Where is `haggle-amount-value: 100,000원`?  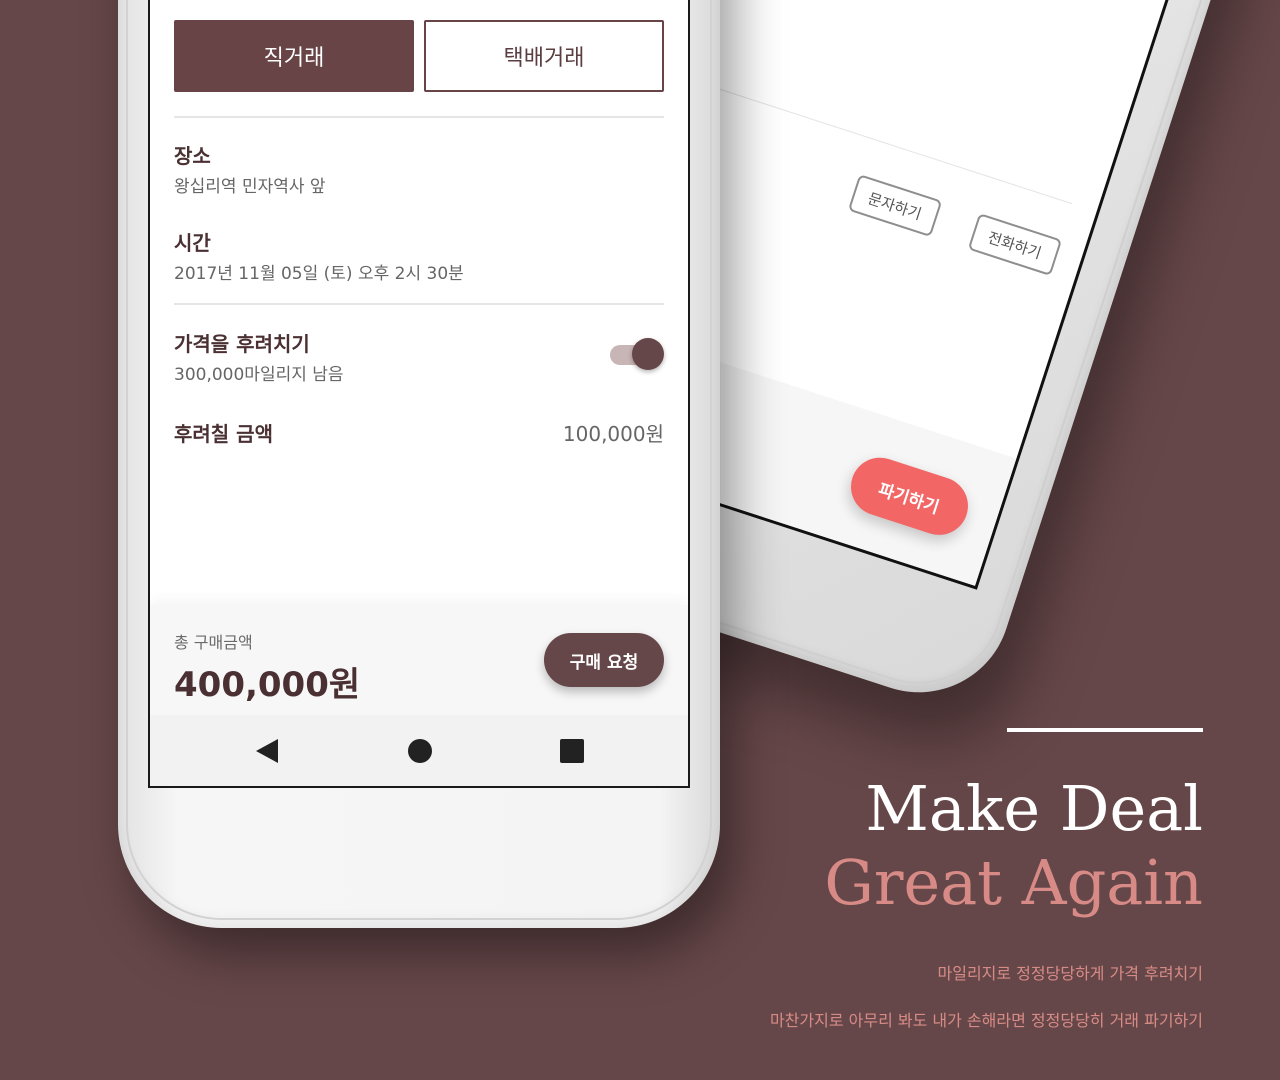 haggle-amount-value: 100,000원 is located at coordinates (613, 432).